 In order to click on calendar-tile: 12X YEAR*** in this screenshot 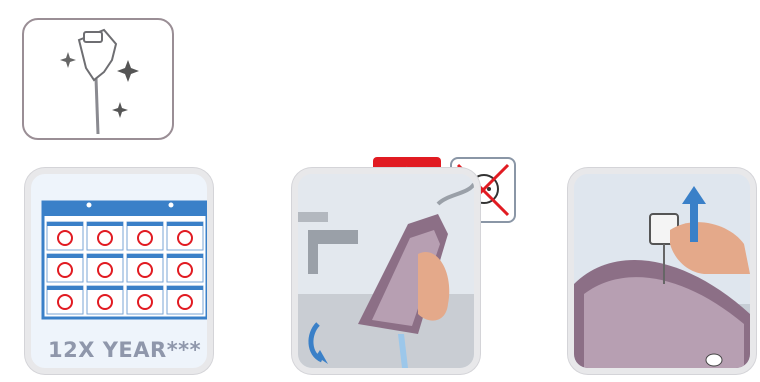, I will do `click(119, 271)`.